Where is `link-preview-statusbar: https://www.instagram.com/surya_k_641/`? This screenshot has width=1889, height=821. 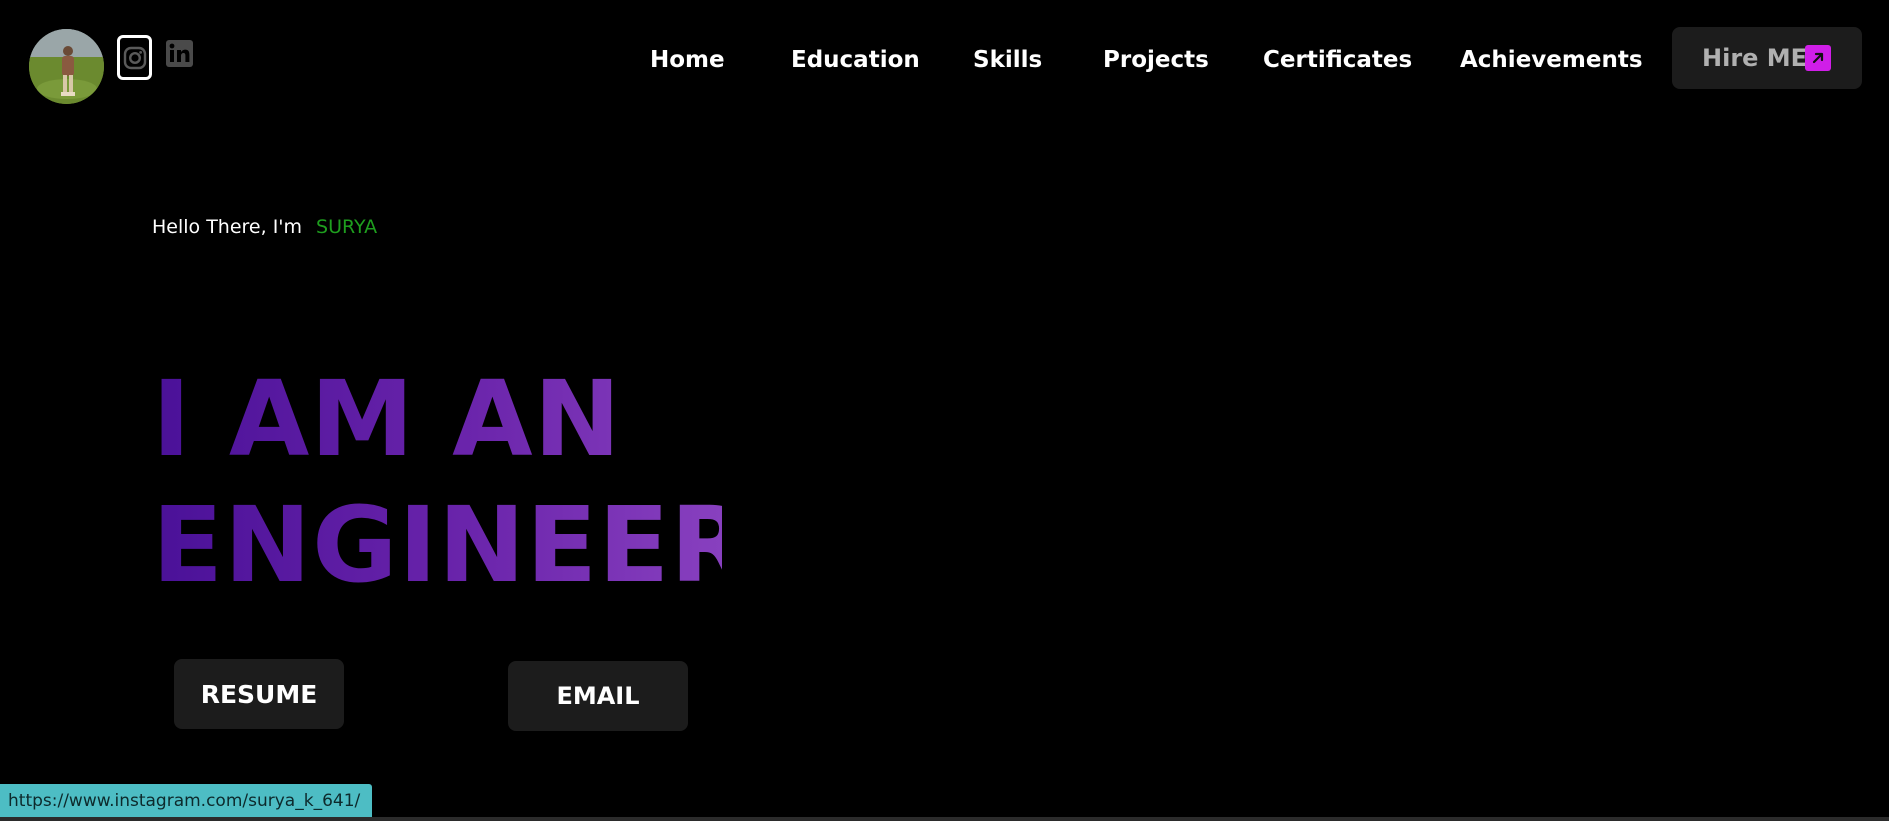
link-preview-statusbar: https://www.instagram.com/surya_k_641/ is located at coordinates (186, 801).